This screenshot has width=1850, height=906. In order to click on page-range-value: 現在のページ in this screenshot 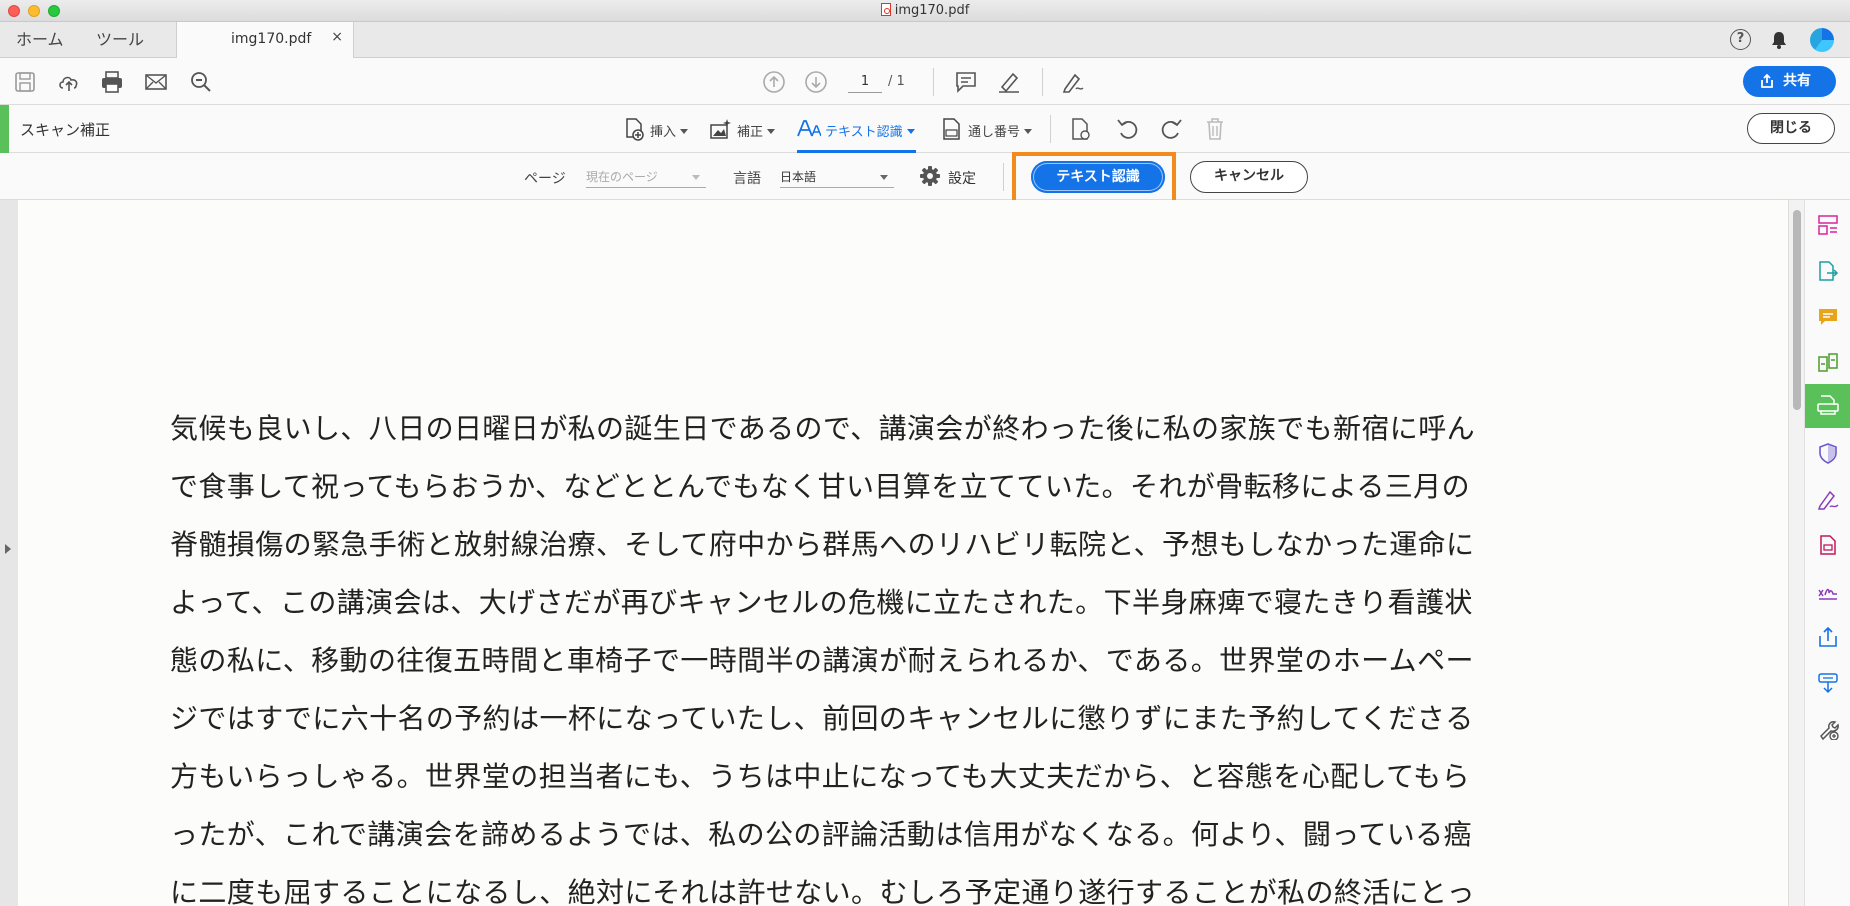, I will do `click(622, 177)`.